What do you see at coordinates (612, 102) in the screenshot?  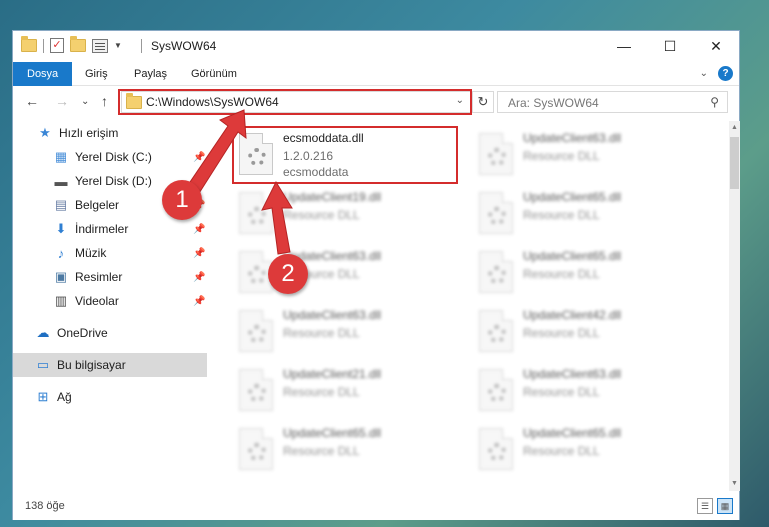 I see `search-box: Ara: SysWOW64 ⚲` at bounding box center [612, 102].